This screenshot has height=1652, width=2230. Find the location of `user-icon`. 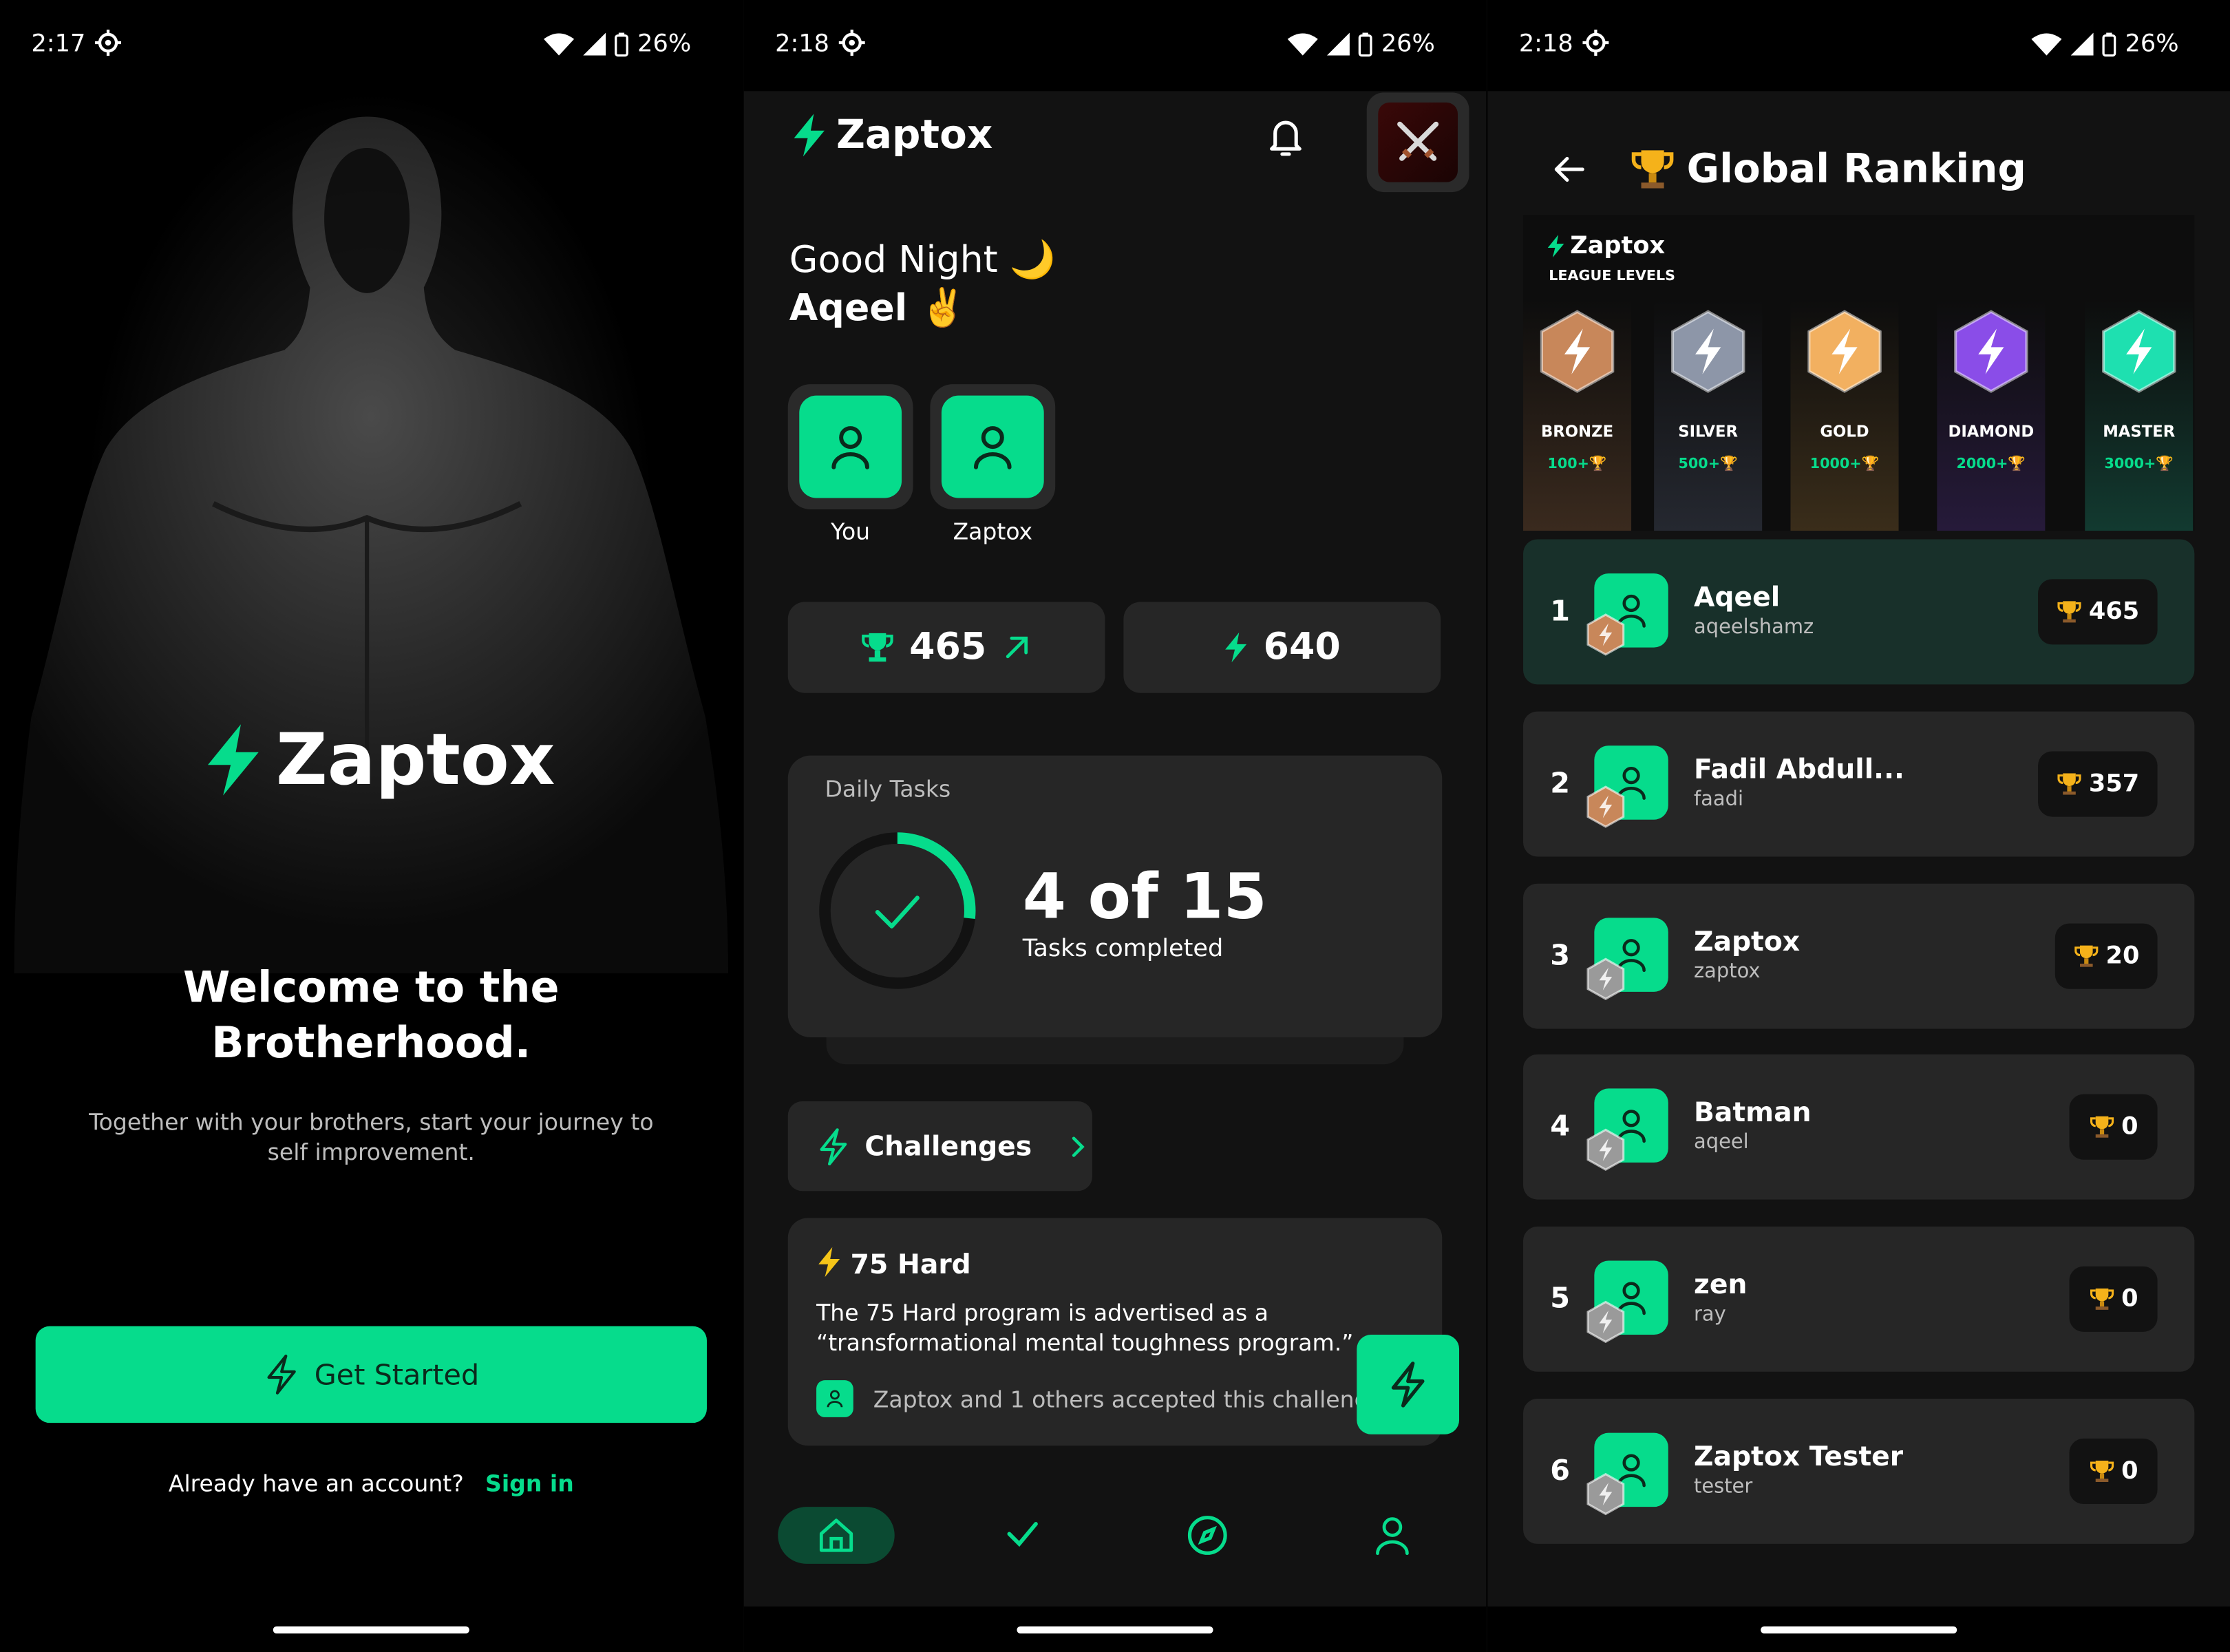

user-icon is located at coordinates (850, 447).